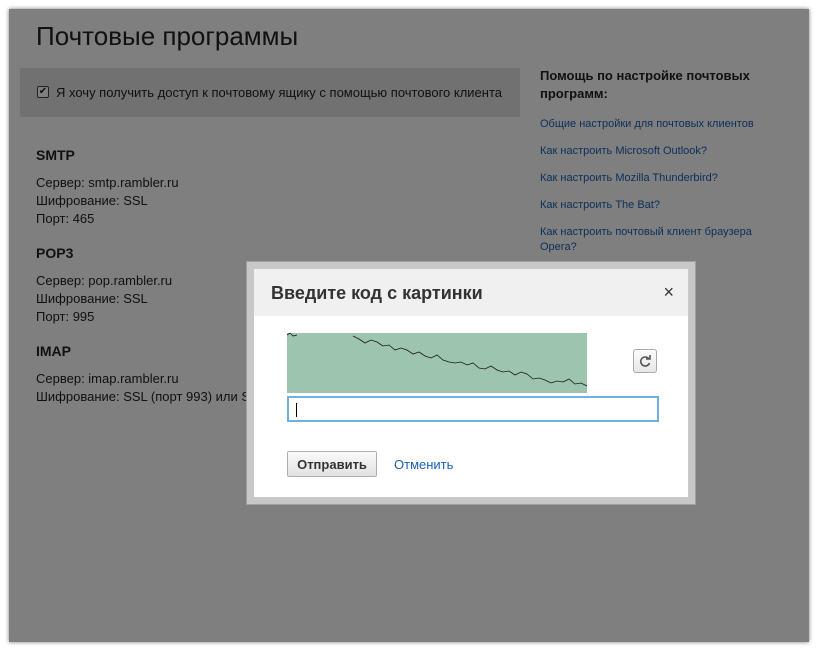  Describe the element at coordinates (377, 293) in the screenshot. I see `dialog-title: Введите код с картинки` at that location.